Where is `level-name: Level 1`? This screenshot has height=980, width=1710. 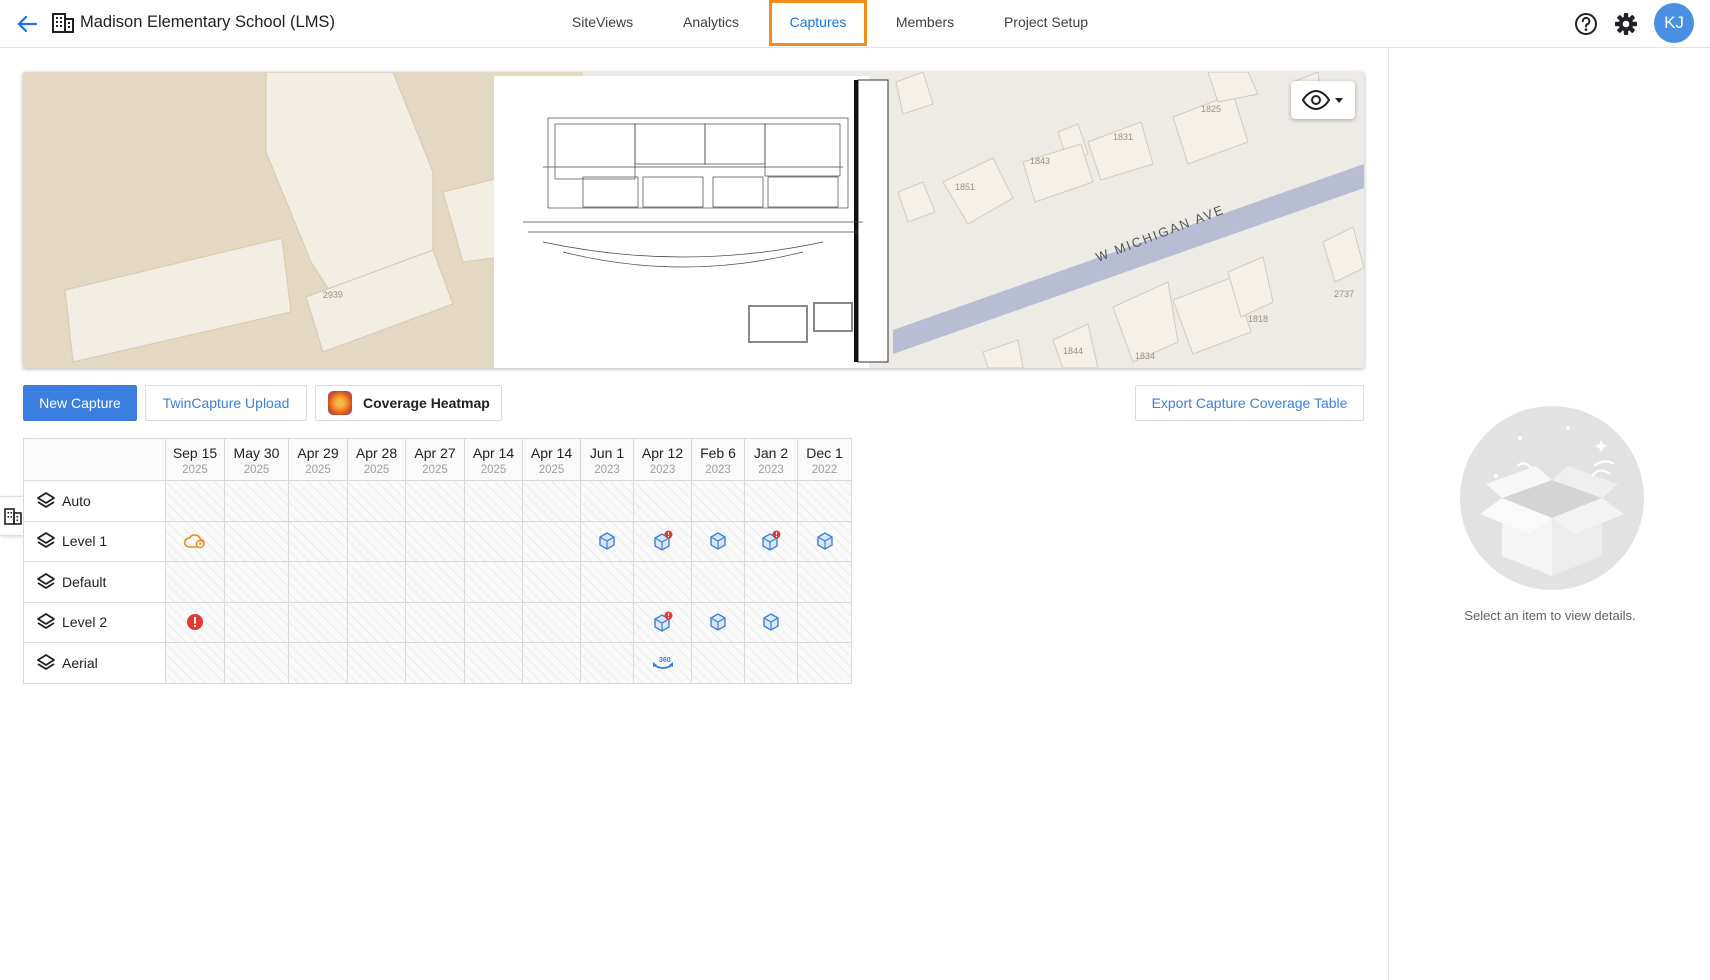 level-name: Level 1 is located at coordinates (85, 541).